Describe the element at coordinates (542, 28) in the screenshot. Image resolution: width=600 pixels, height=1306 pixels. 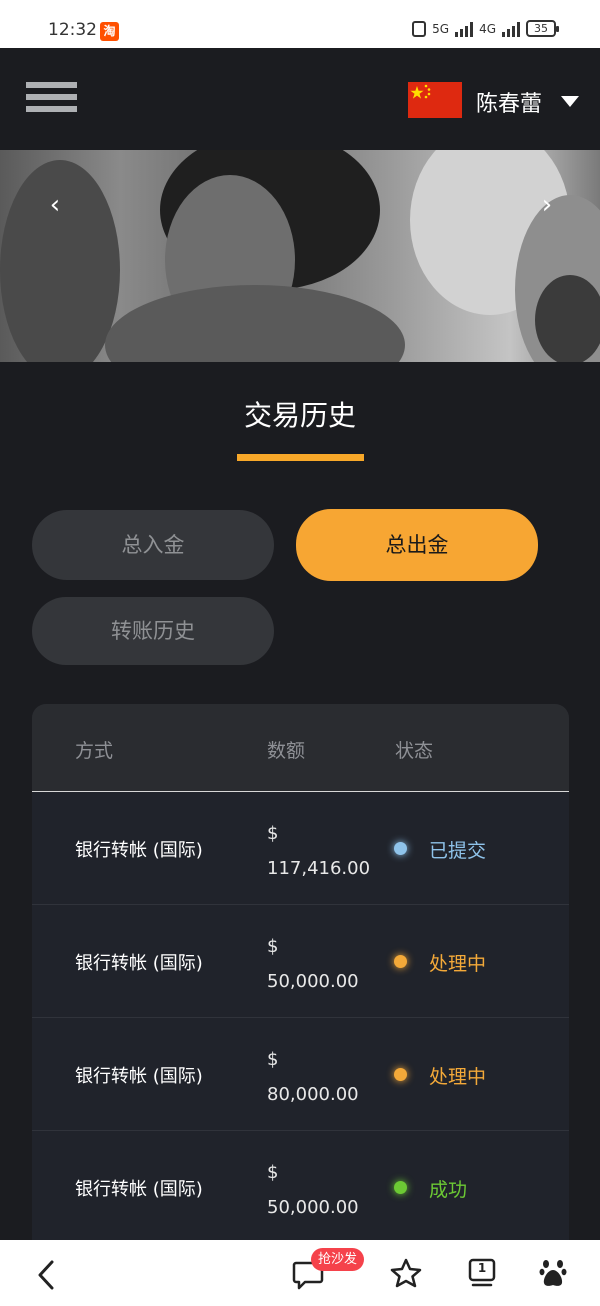
I see `battery-icon: 35` at that location.